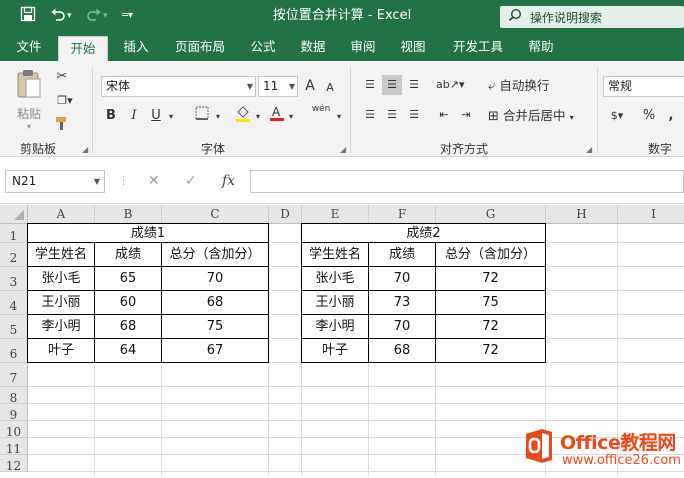 The height and width of the screenshot is (478, 684). What do you see at coordinates (310, 86) in the screenshot?
I see `grow-font-button: A` at bounding box center [310, 86].